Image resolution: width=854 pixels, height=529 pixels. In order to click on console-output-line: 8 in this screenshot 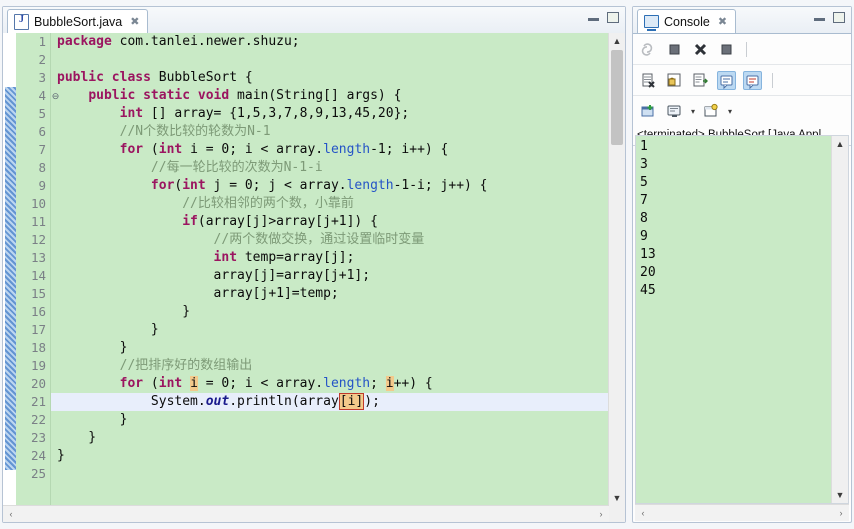, I will do `click(644, 218)`.